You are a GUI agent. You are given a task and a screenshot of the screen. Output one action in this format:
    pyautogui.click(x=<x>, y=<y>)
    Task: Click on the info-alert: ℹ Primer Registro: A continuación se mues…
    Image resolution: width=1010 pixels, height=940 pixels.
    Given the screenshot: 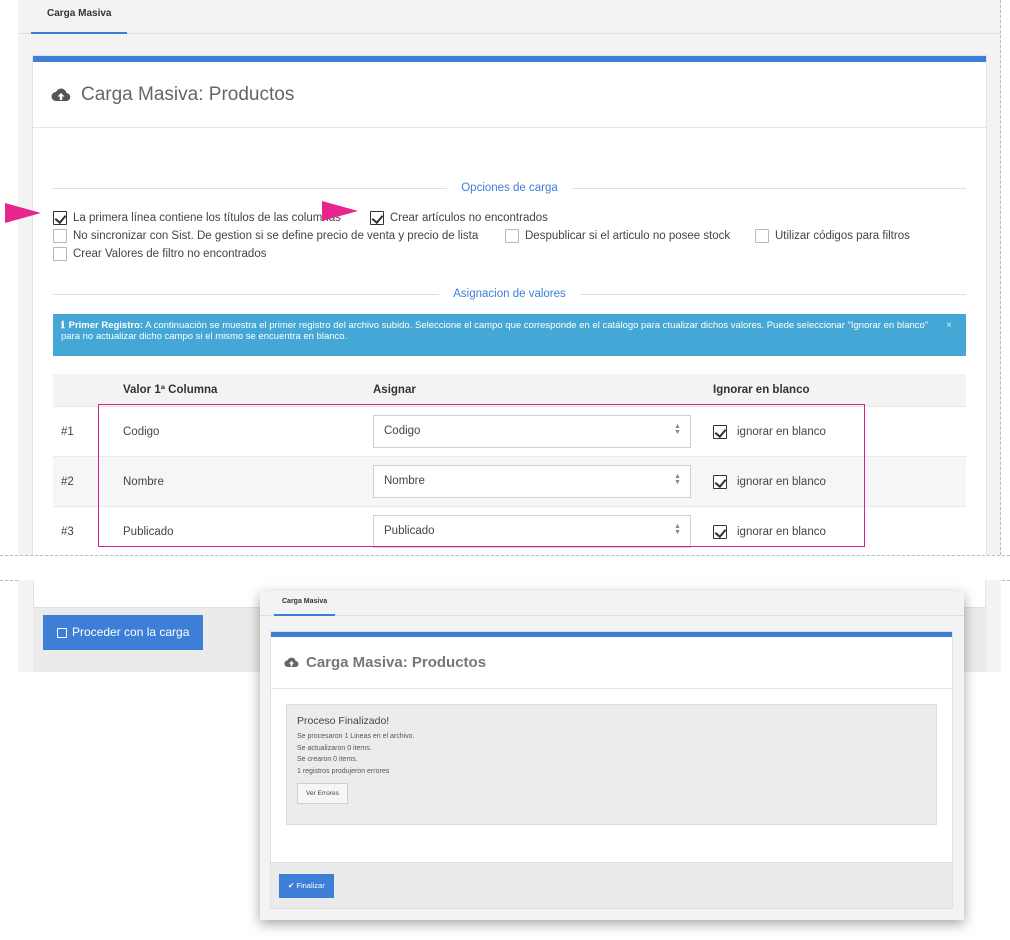 What is the action you would take?
    pyautogui.click(x=509, y=335)
    